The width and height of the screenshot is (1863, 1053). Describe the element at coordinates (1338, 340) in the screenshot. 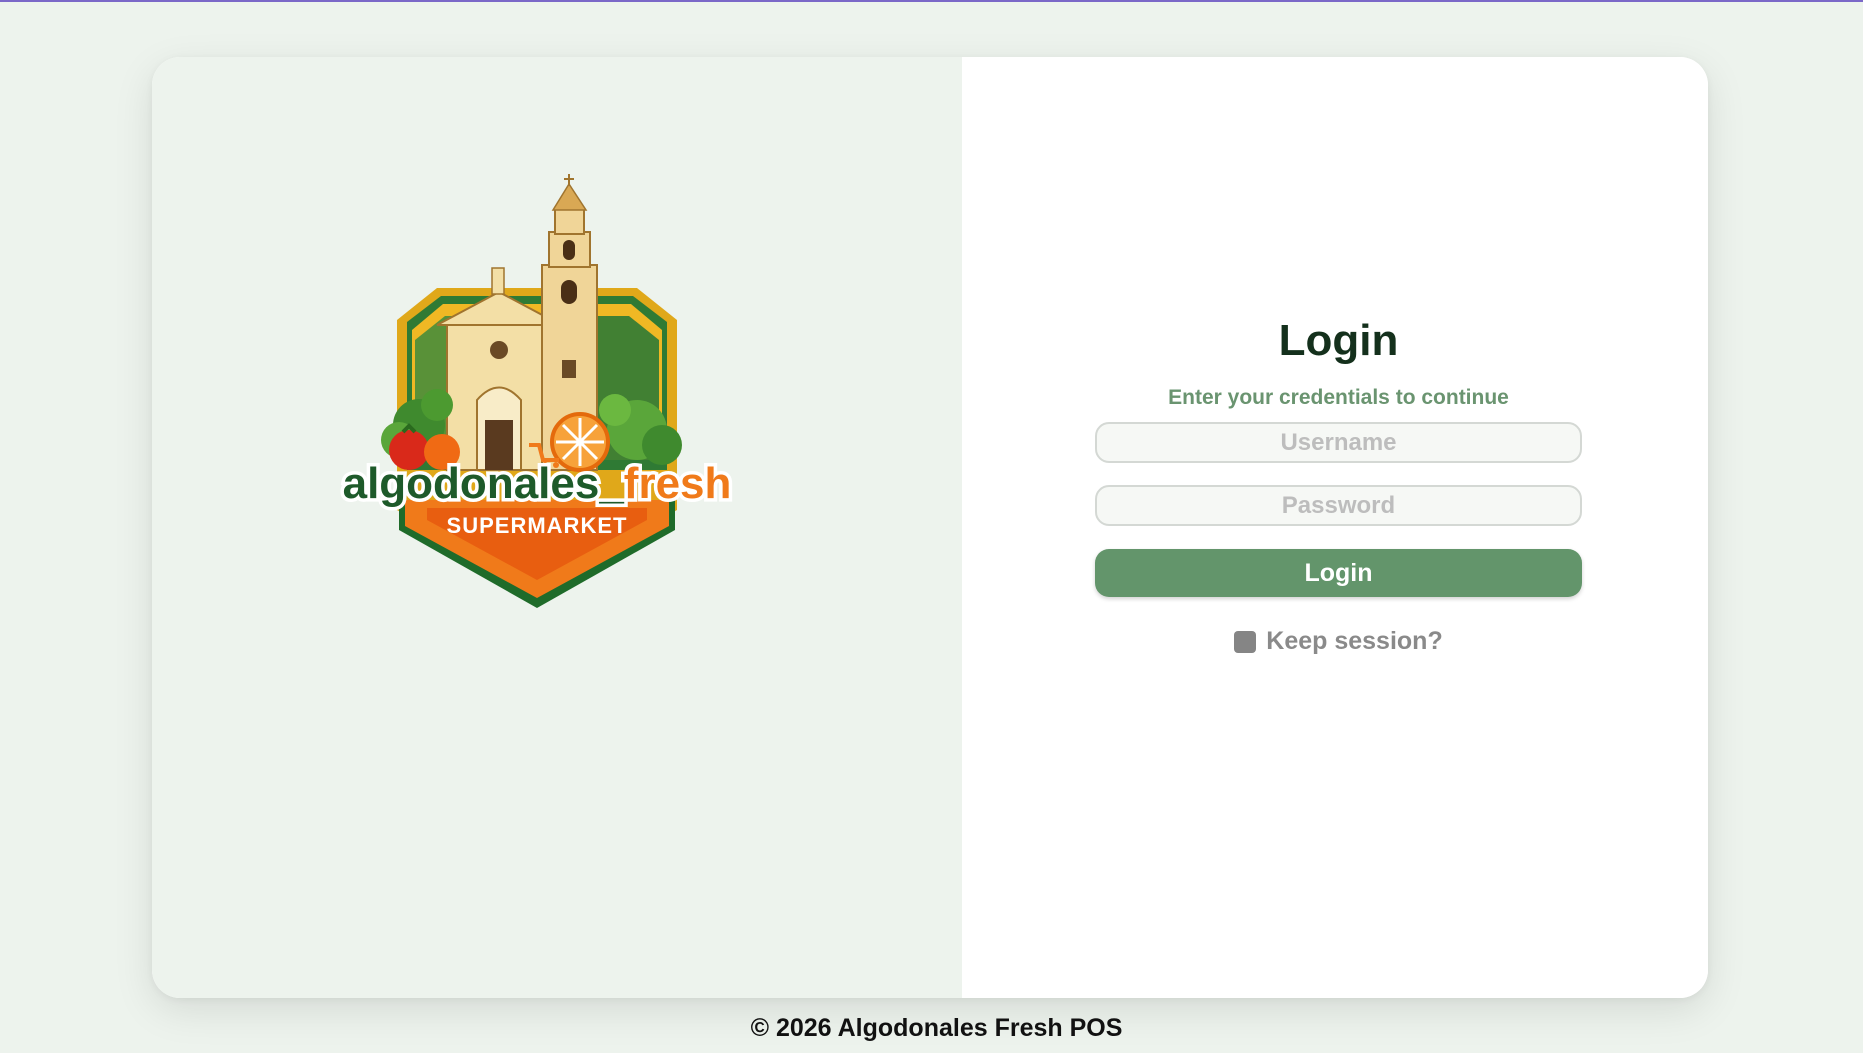

I see `login-title: Login` at that location.